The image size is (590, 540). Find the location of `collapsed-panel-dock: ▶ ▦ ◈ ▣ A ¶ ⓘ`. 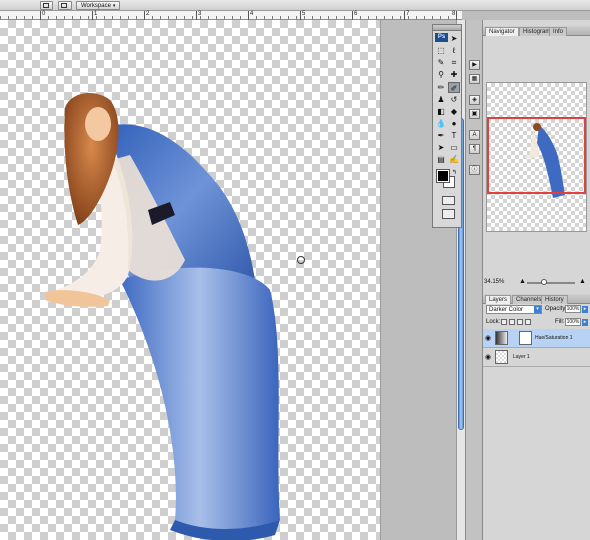

collapsed-panel-dock: ▶ ▦ ◈ ▣ A ¶ ⓘ is located at coordinates (474, 280).